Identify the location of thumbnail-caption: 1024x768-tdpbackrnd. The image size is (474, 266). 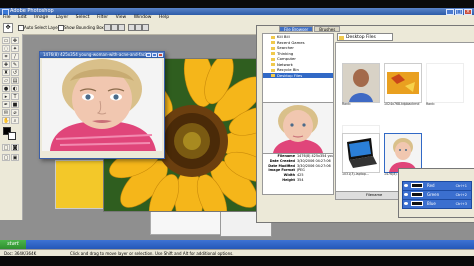
(402, 104).